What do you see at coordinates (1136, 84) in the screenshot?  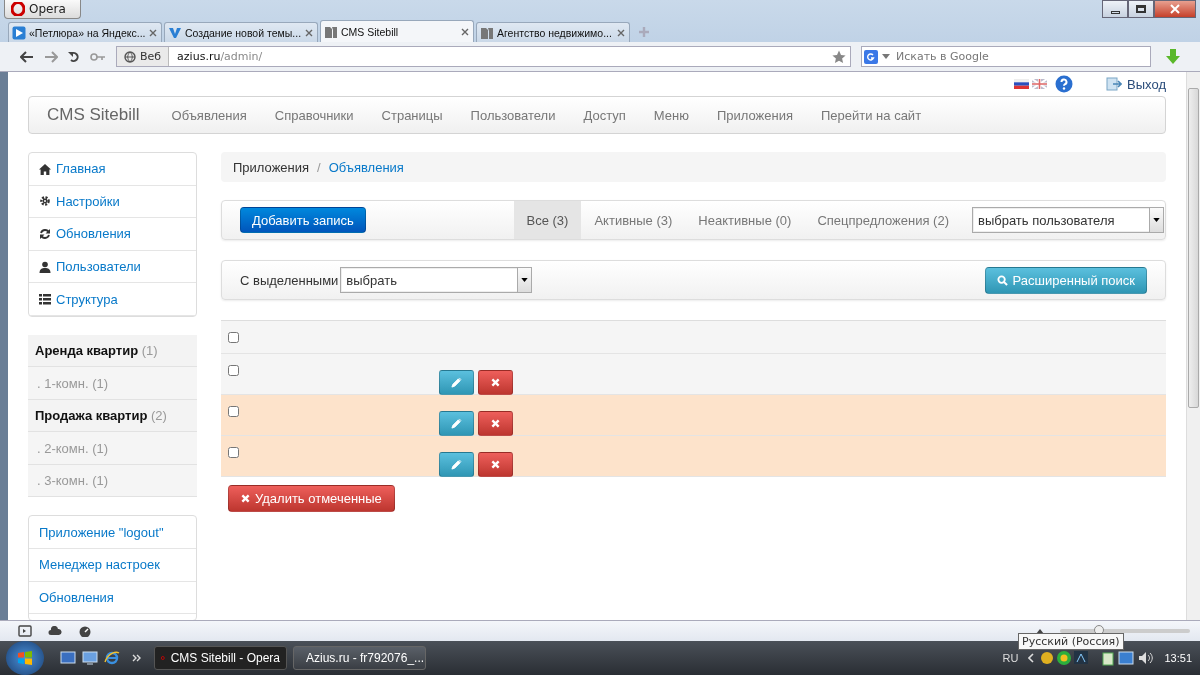 I see `logout-link: Выход` at bounding box center [1136, 84].